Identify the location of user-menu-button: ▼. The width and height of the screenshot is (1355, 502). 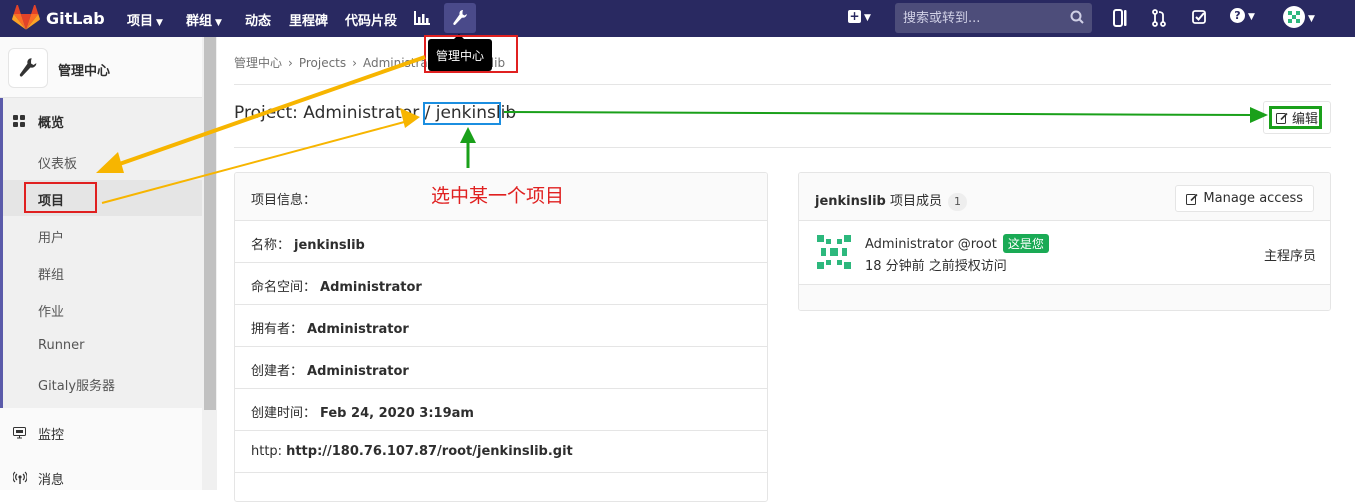
(1299, 17).